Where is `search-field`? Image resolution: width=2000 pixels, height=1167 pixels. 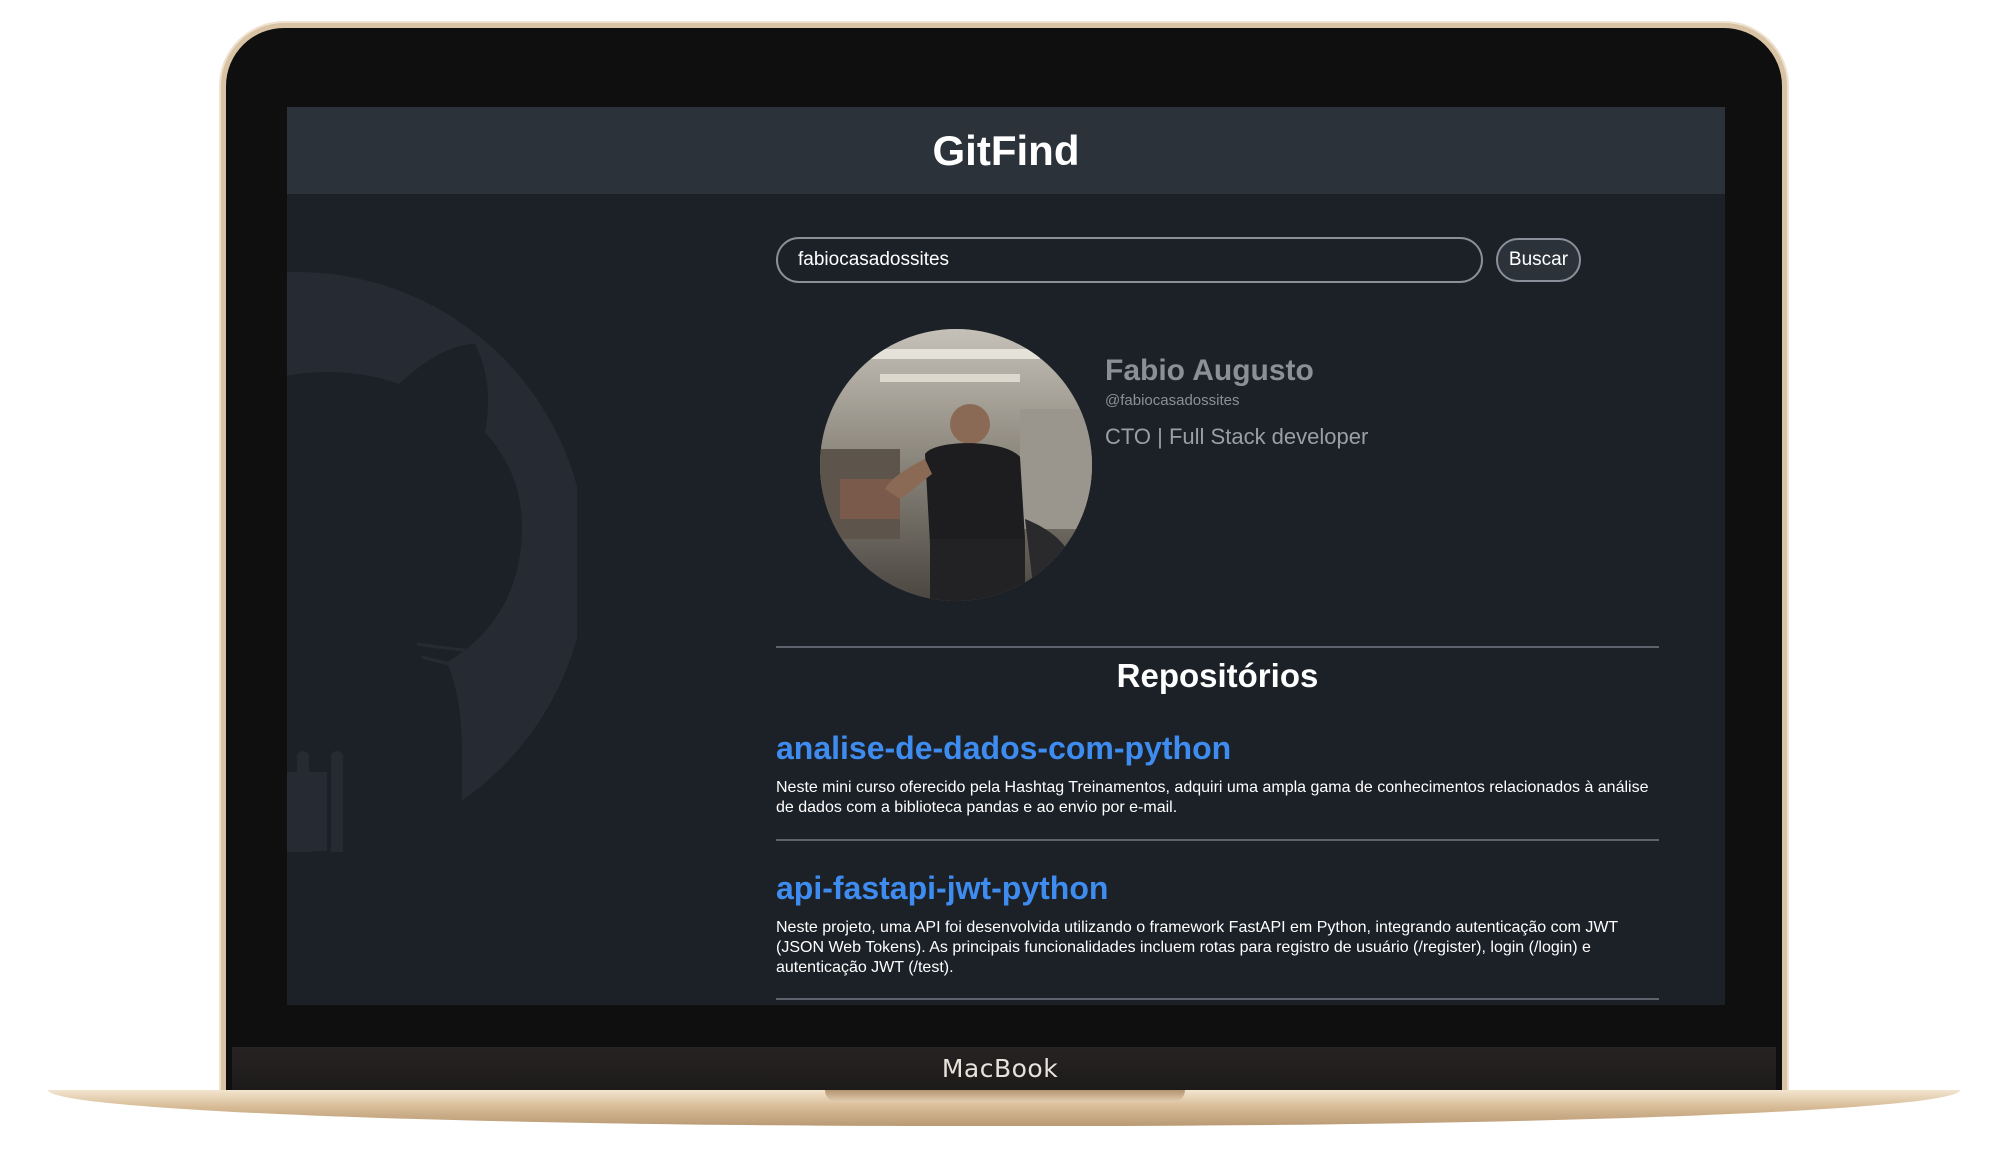 search-field is located at coordinates (1129, 260).